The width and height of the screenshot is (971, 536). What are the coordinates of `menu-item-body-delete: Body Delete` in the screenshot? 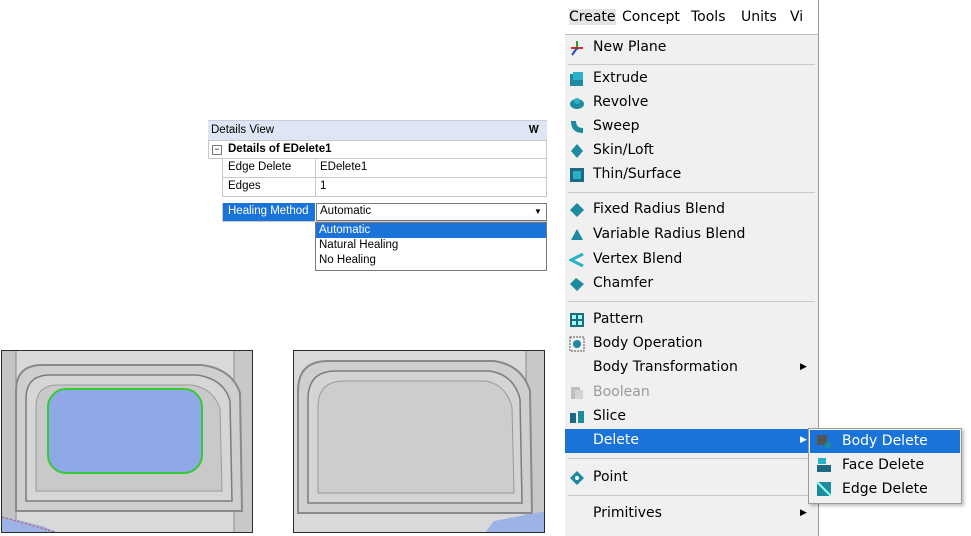 It's located at (885, 441).